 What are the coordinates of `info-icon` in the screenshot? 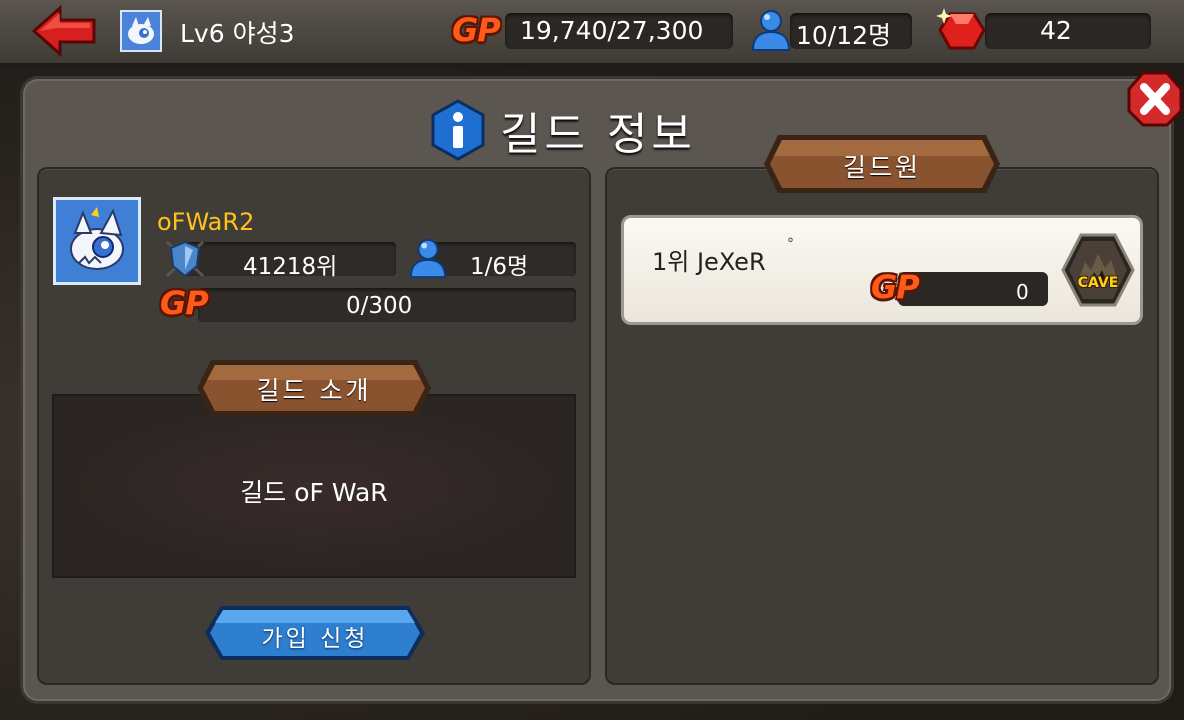 It's located at (458, 130).